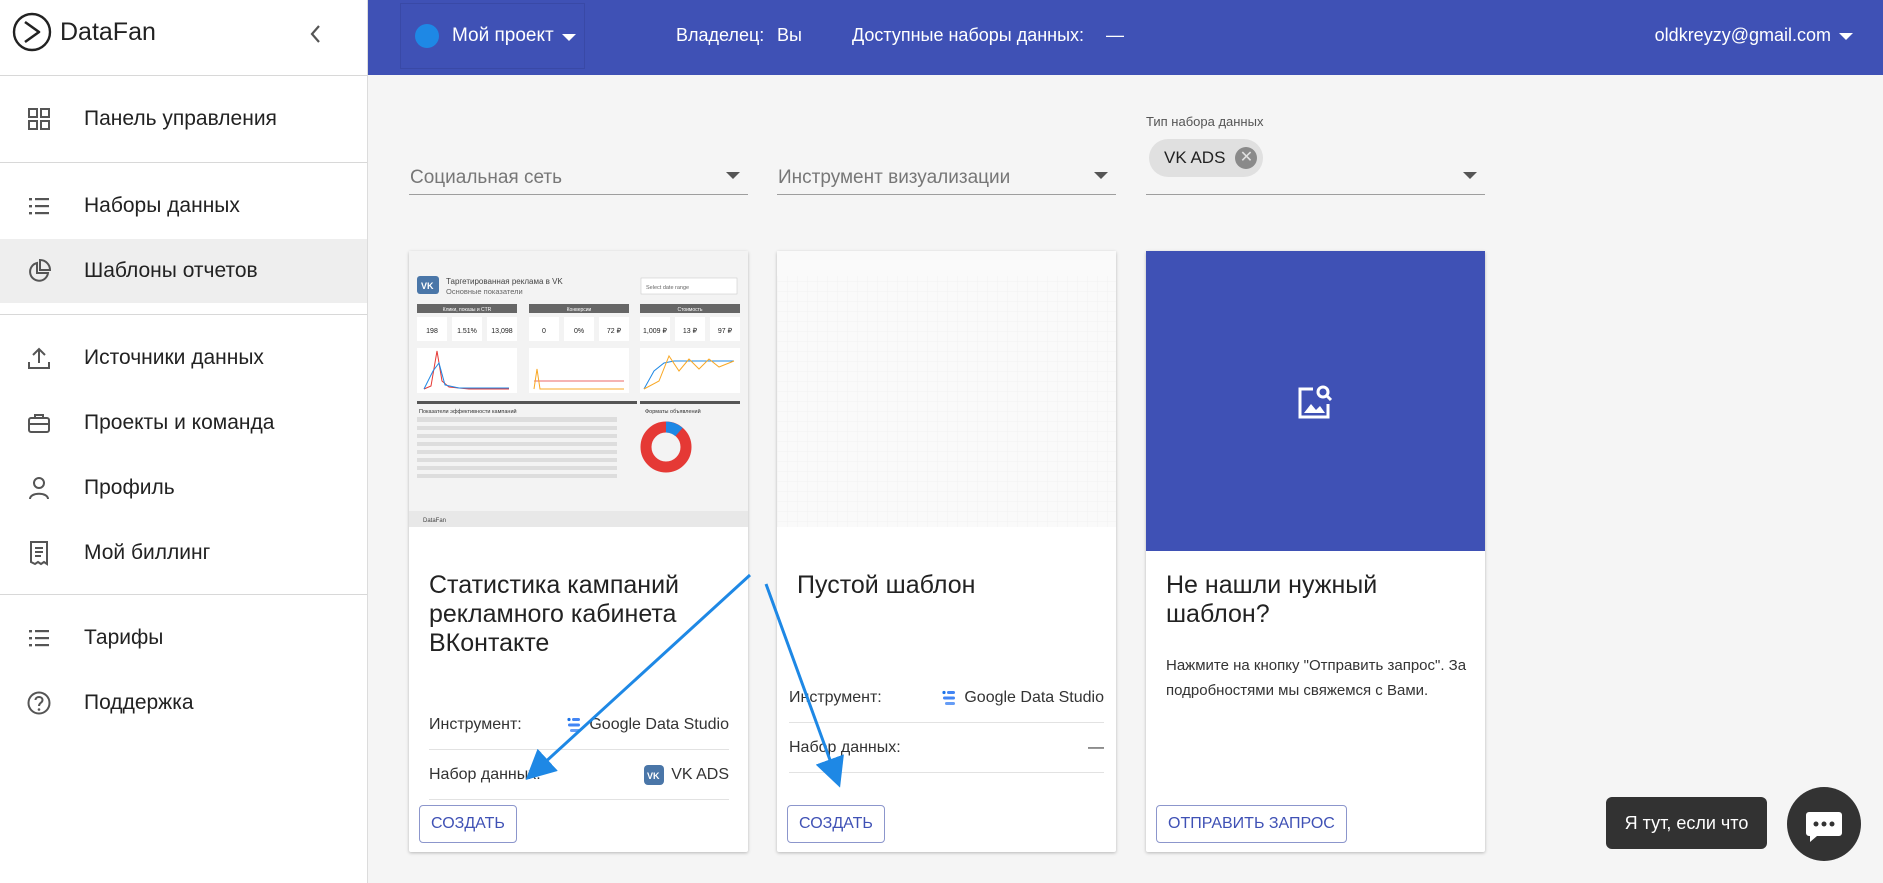  I want to click on nav-label: Панель управления, so click(180, 118).